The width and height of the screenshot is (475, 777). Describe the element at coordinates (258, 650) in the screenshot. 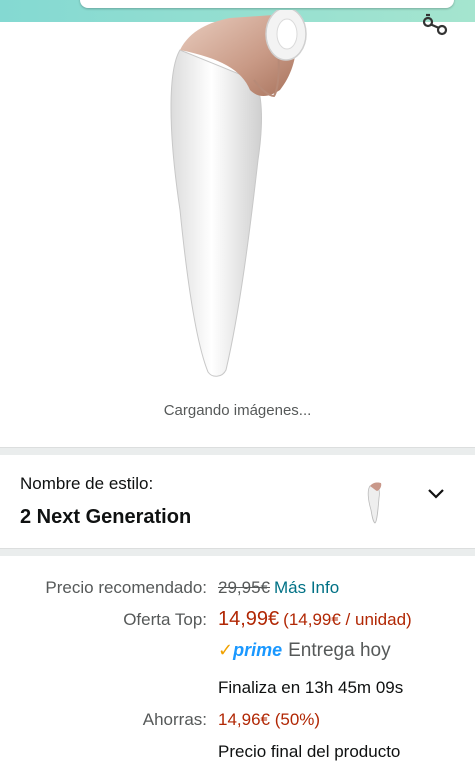

I see `prime-logo: prime` at that location.